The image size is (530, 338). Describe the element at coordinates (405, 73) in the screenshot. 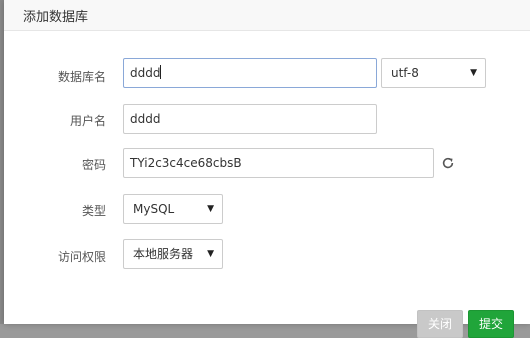

I see `charset-value: utf-8` at that location.